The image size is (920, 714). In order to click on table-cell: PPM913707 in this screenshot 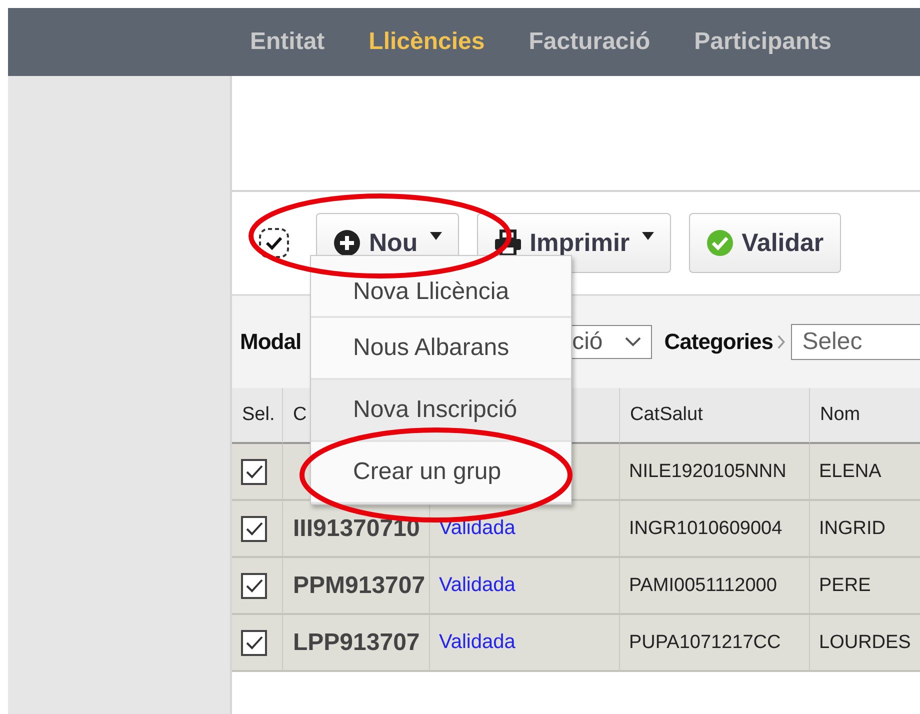, I will do `click(356, 586)`.